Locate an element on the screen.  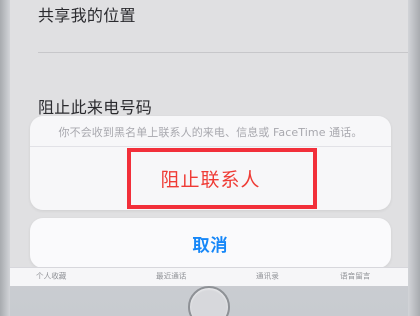
tab-favorites: 个人收藏 is located at coordinates (51, 276).